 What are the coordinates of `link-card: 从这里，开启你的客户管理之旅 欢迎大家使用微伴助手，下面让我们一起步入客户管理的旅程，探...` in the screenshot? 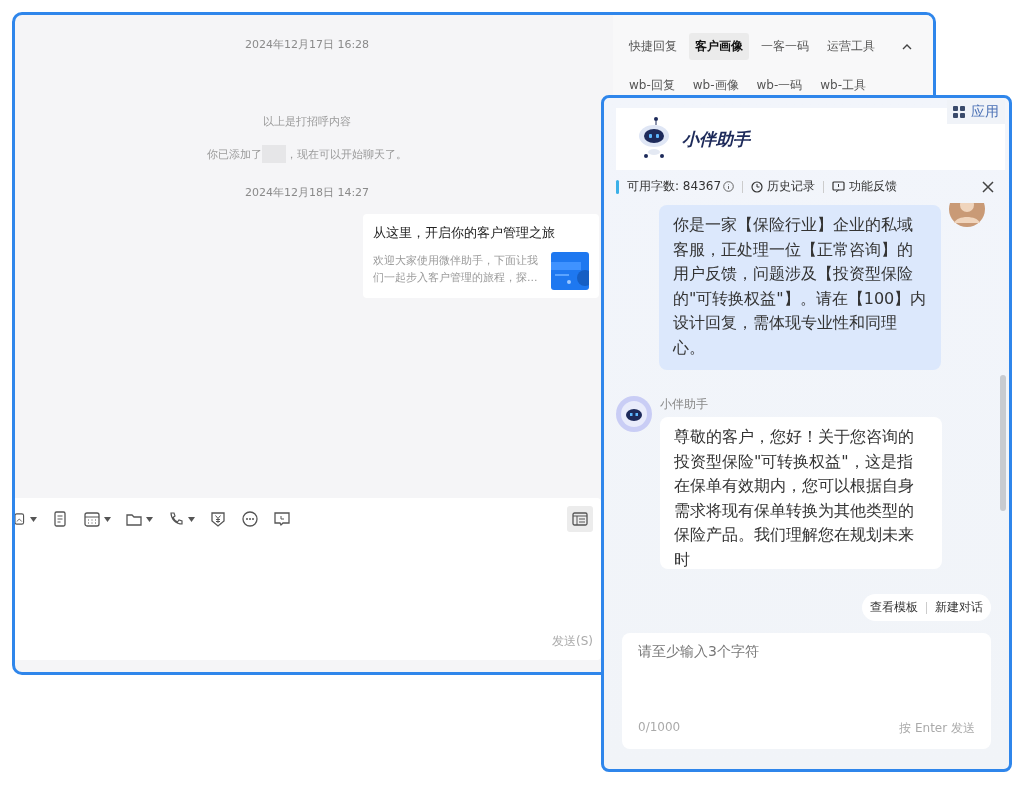 It's located at (481, 256).